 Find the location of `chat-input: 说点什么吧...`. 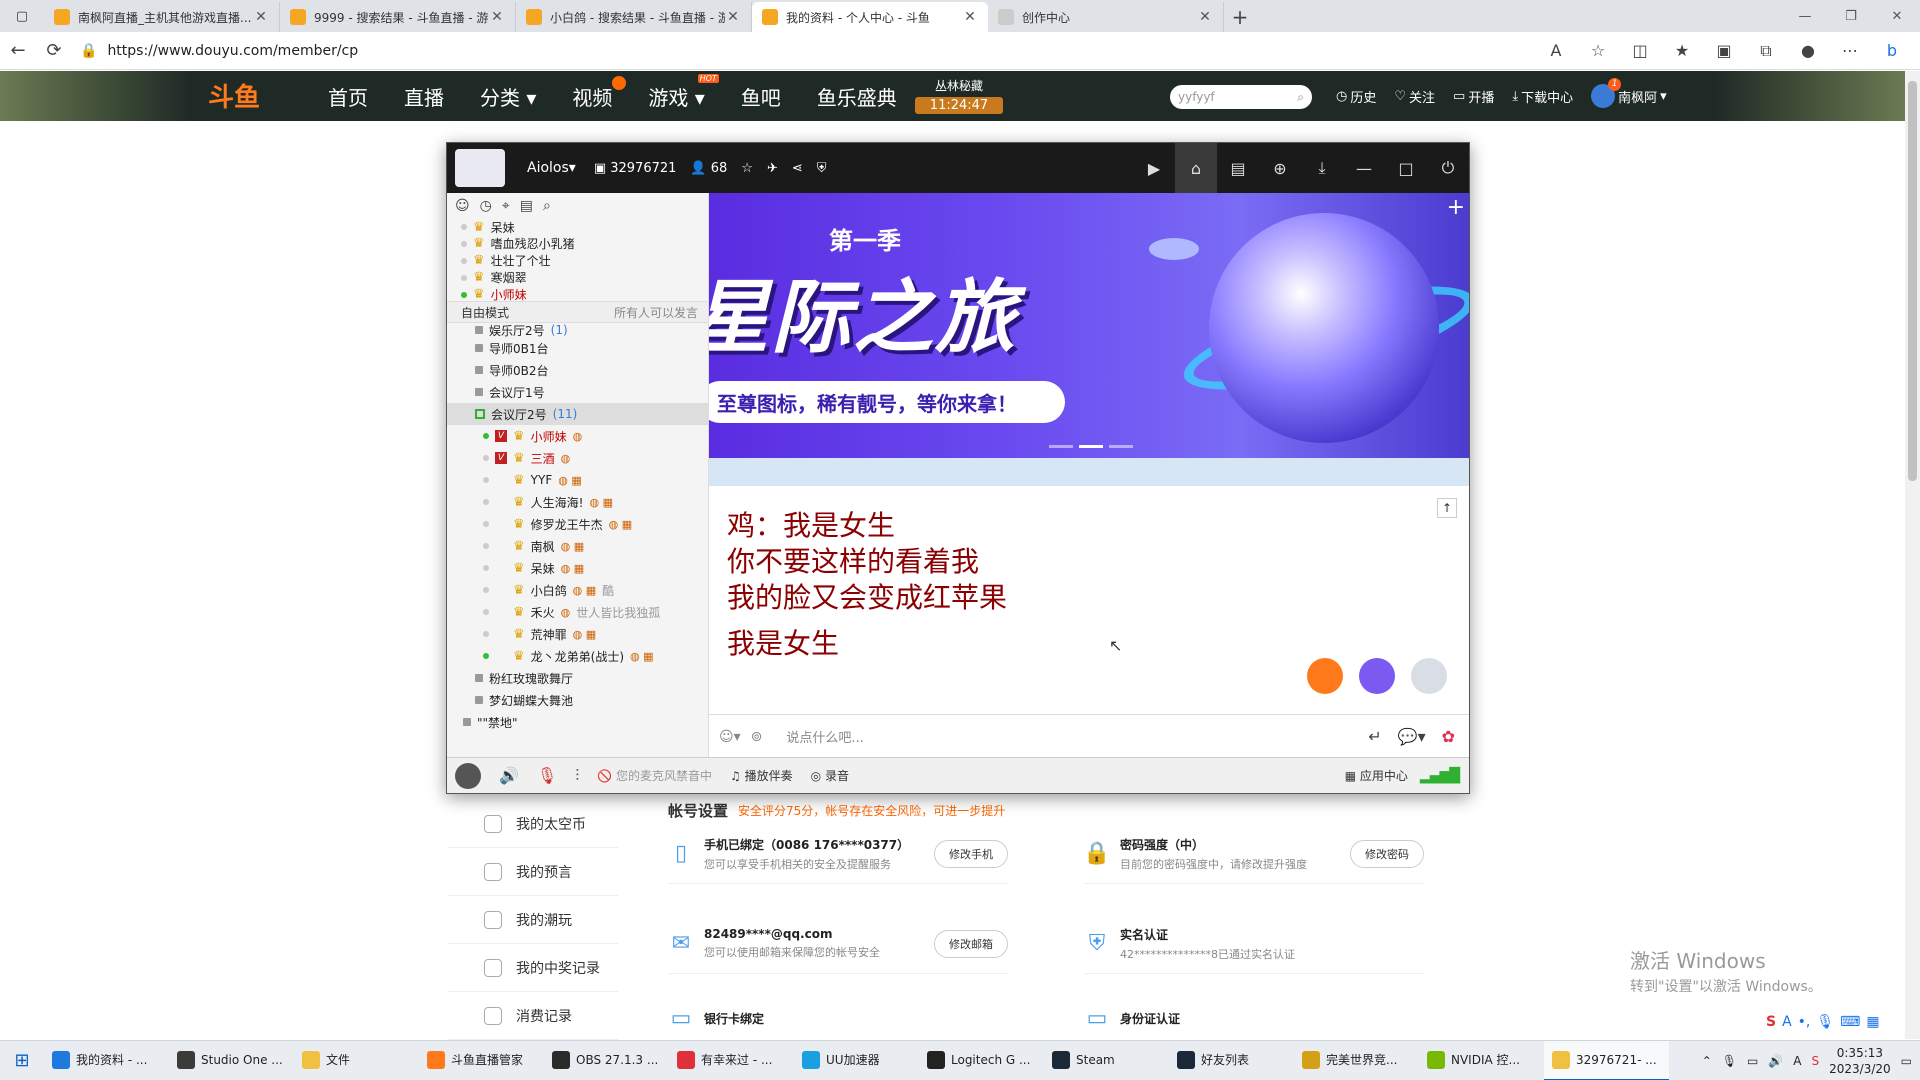

chat-input: 说点什么吧... is located at coordinates (824, 736).